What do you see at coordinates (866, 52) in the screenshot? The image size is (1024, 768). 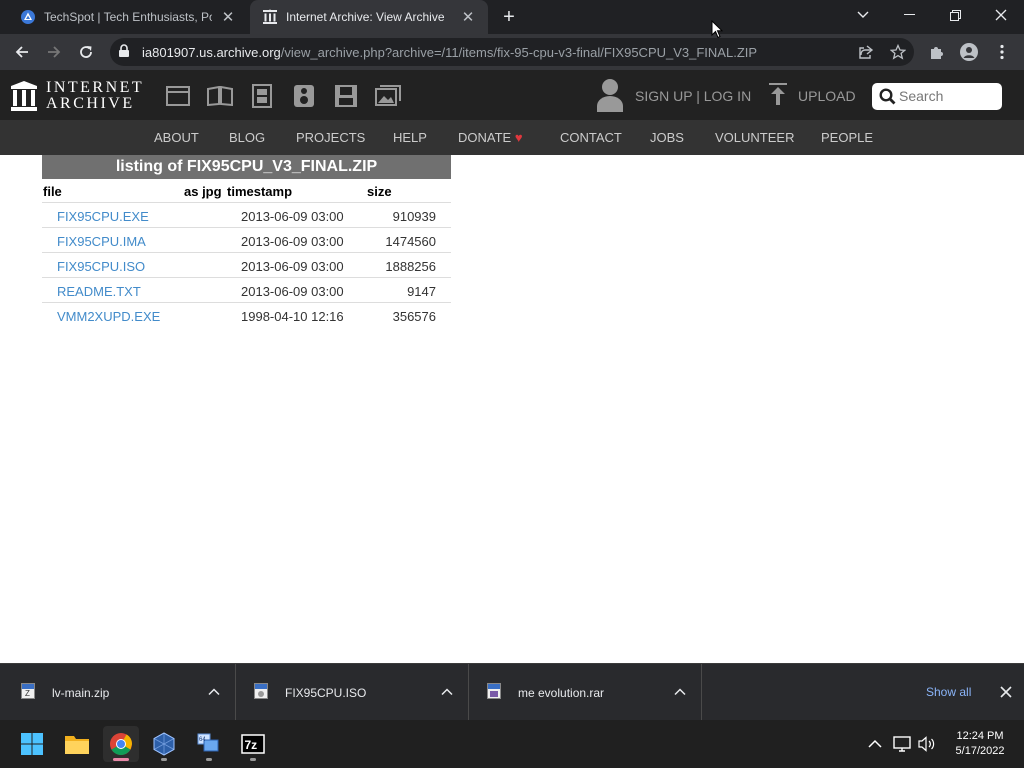 I see `share-icon` at bounding box center [866, 52].